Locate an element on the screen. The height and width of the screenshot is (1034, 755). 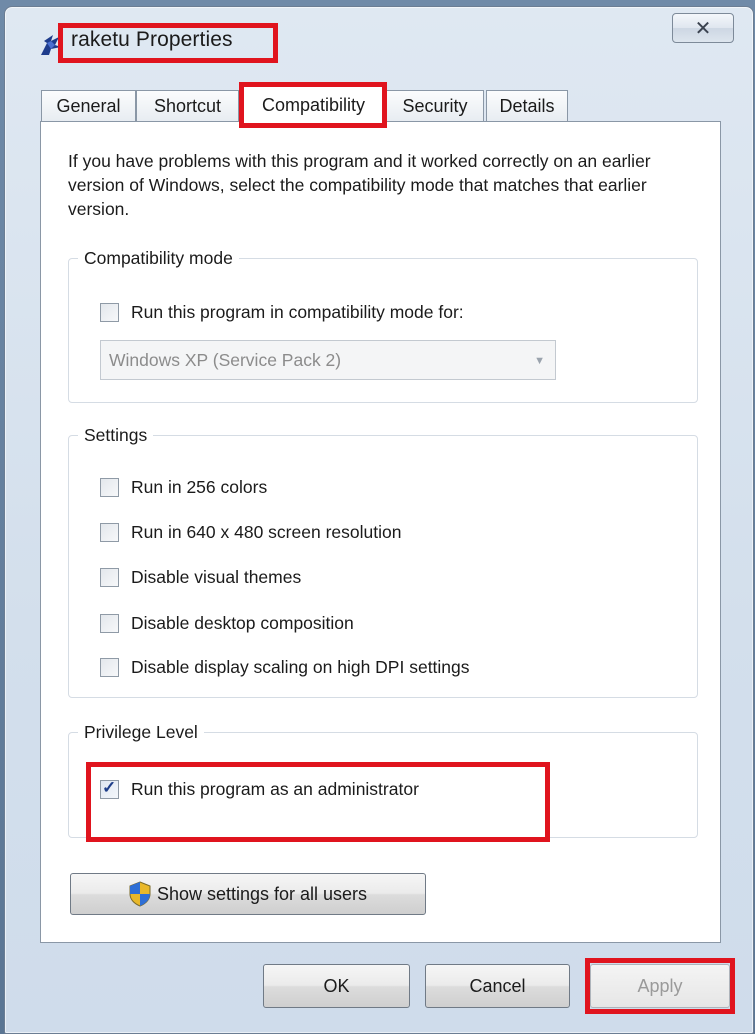
run-as-admin-row: ✓ Run this program as an administrator is located at coordinates (259, 789).